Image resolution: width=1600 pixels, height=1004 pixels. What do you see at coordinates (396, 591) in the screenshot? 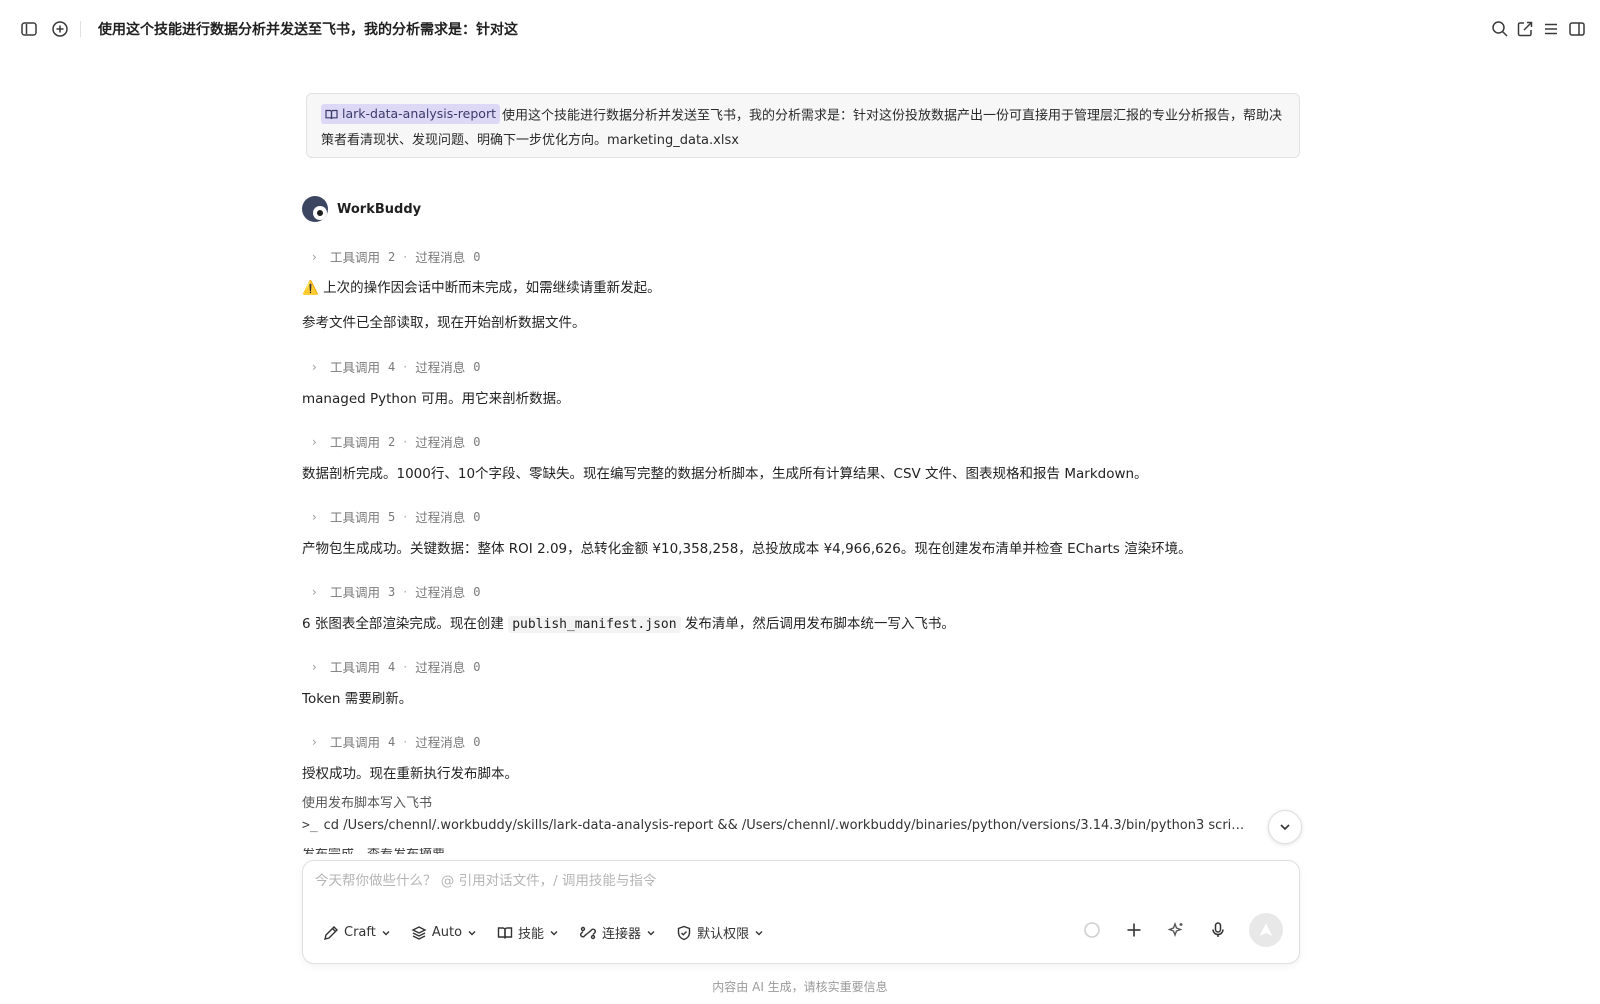
I see `tool-call-summary: › 工具调用 3 · 过程消息 0` at bounding box center [396, 591].